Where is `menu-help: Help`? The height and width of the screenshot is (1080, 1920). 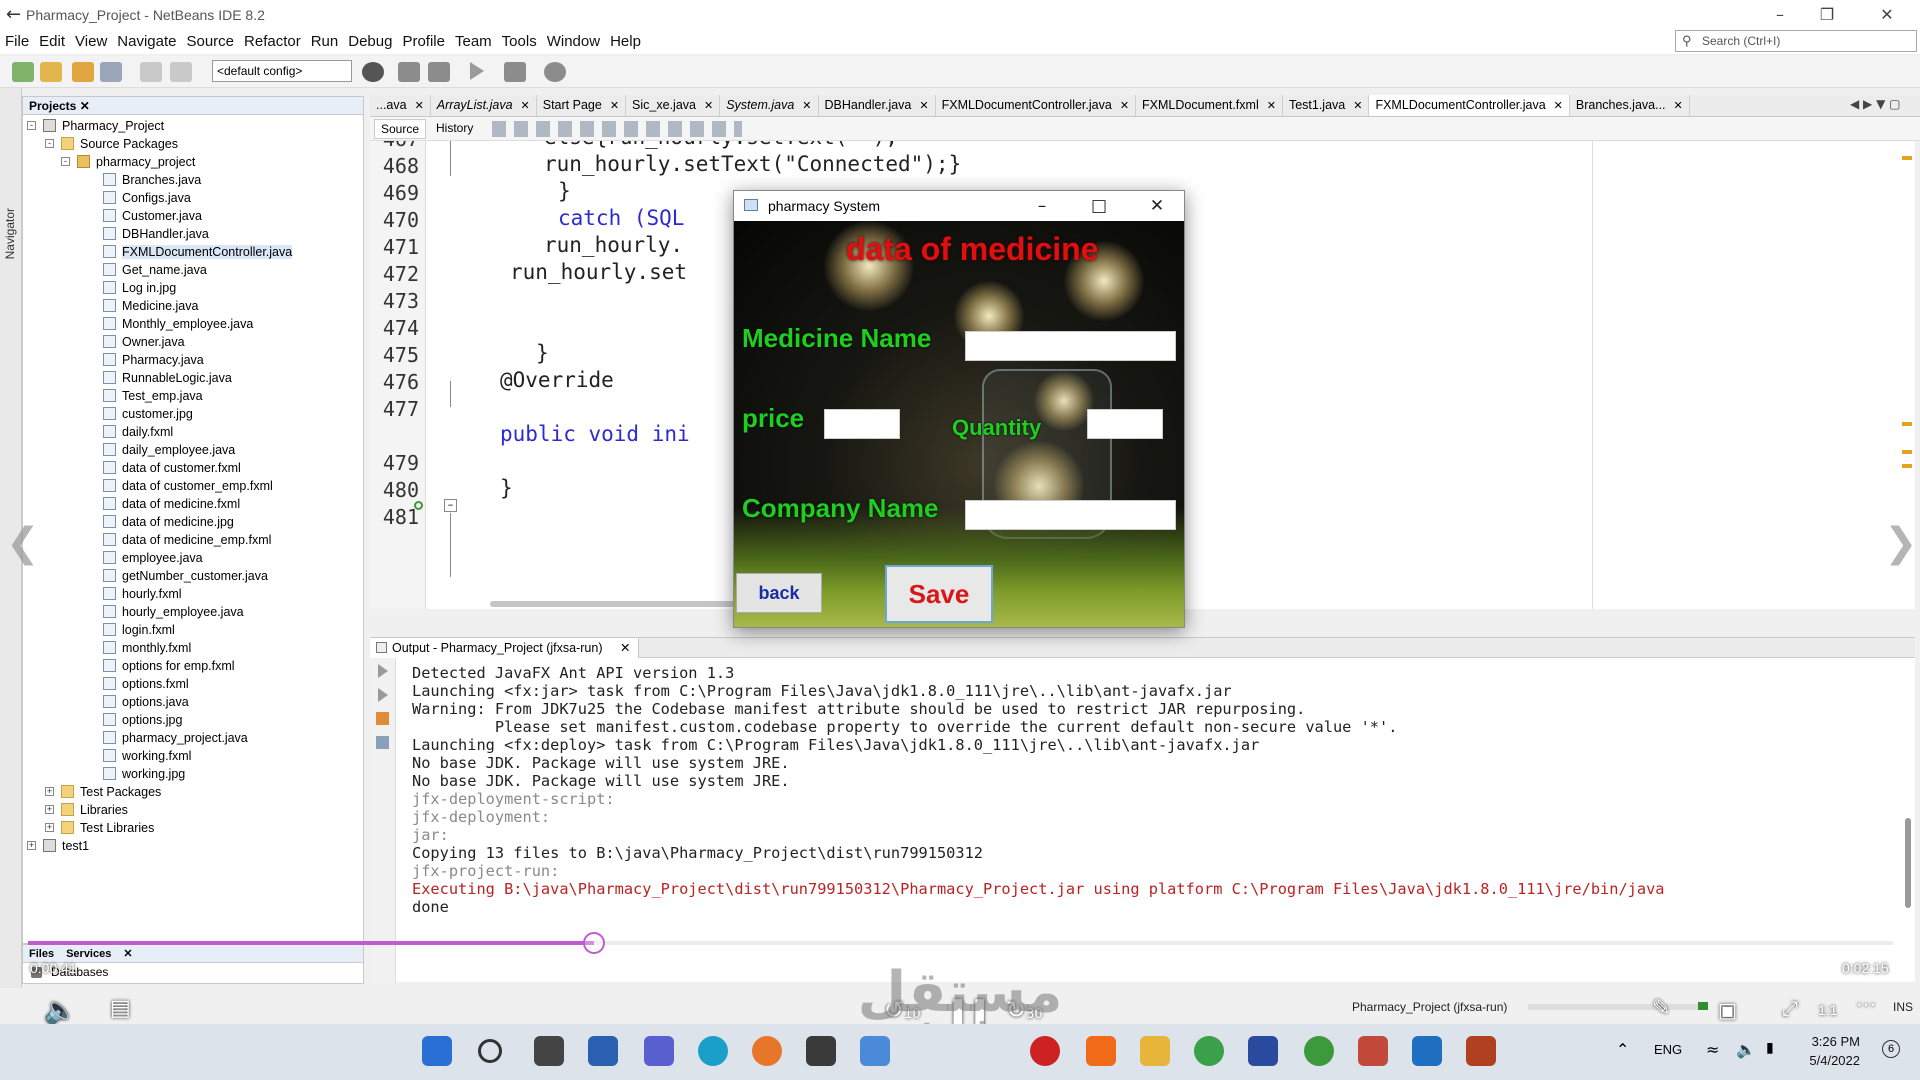 menu-help: Help is located at coordinates (625, 41).